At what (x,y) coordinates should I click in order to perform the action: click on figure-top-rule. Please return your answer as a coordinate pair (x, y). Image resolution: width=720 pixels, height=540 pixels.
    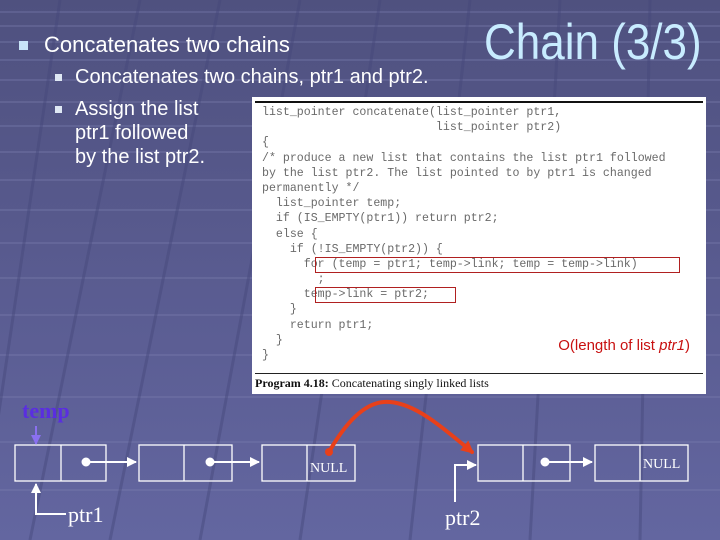
    Looking at the image, I should click on (479, 102).